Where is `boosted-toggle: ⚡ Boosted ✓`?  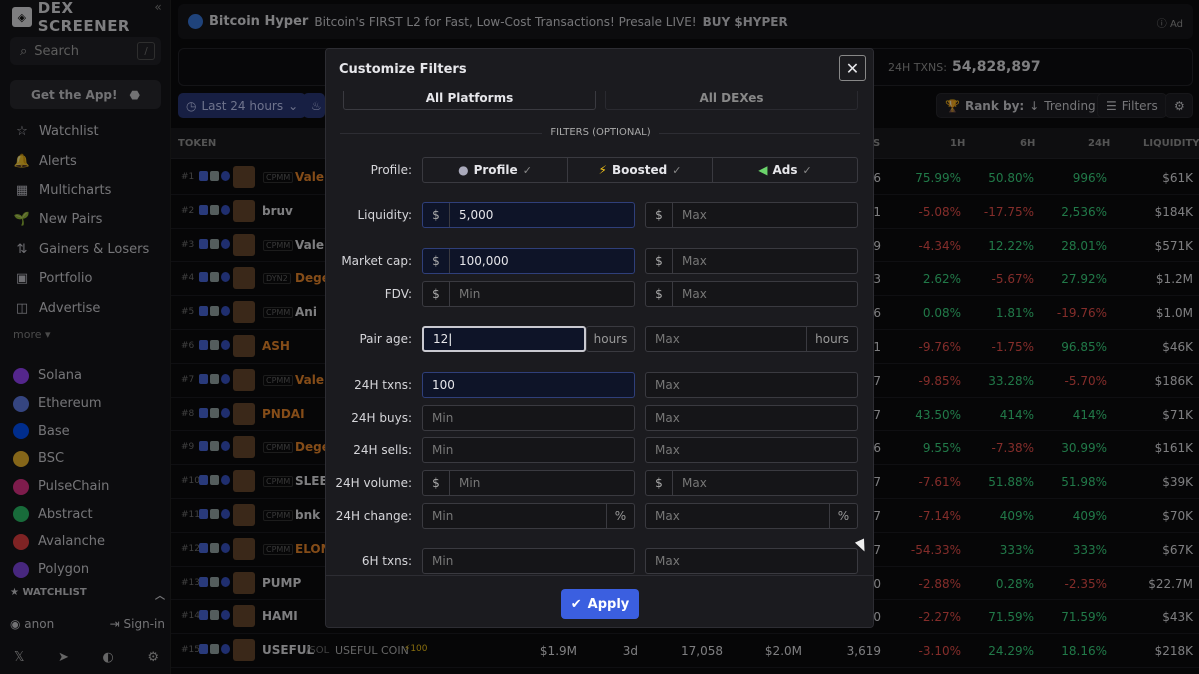
boosted-toggle: ⚡ Boosted ✓ is located at coordinates (640, 170).